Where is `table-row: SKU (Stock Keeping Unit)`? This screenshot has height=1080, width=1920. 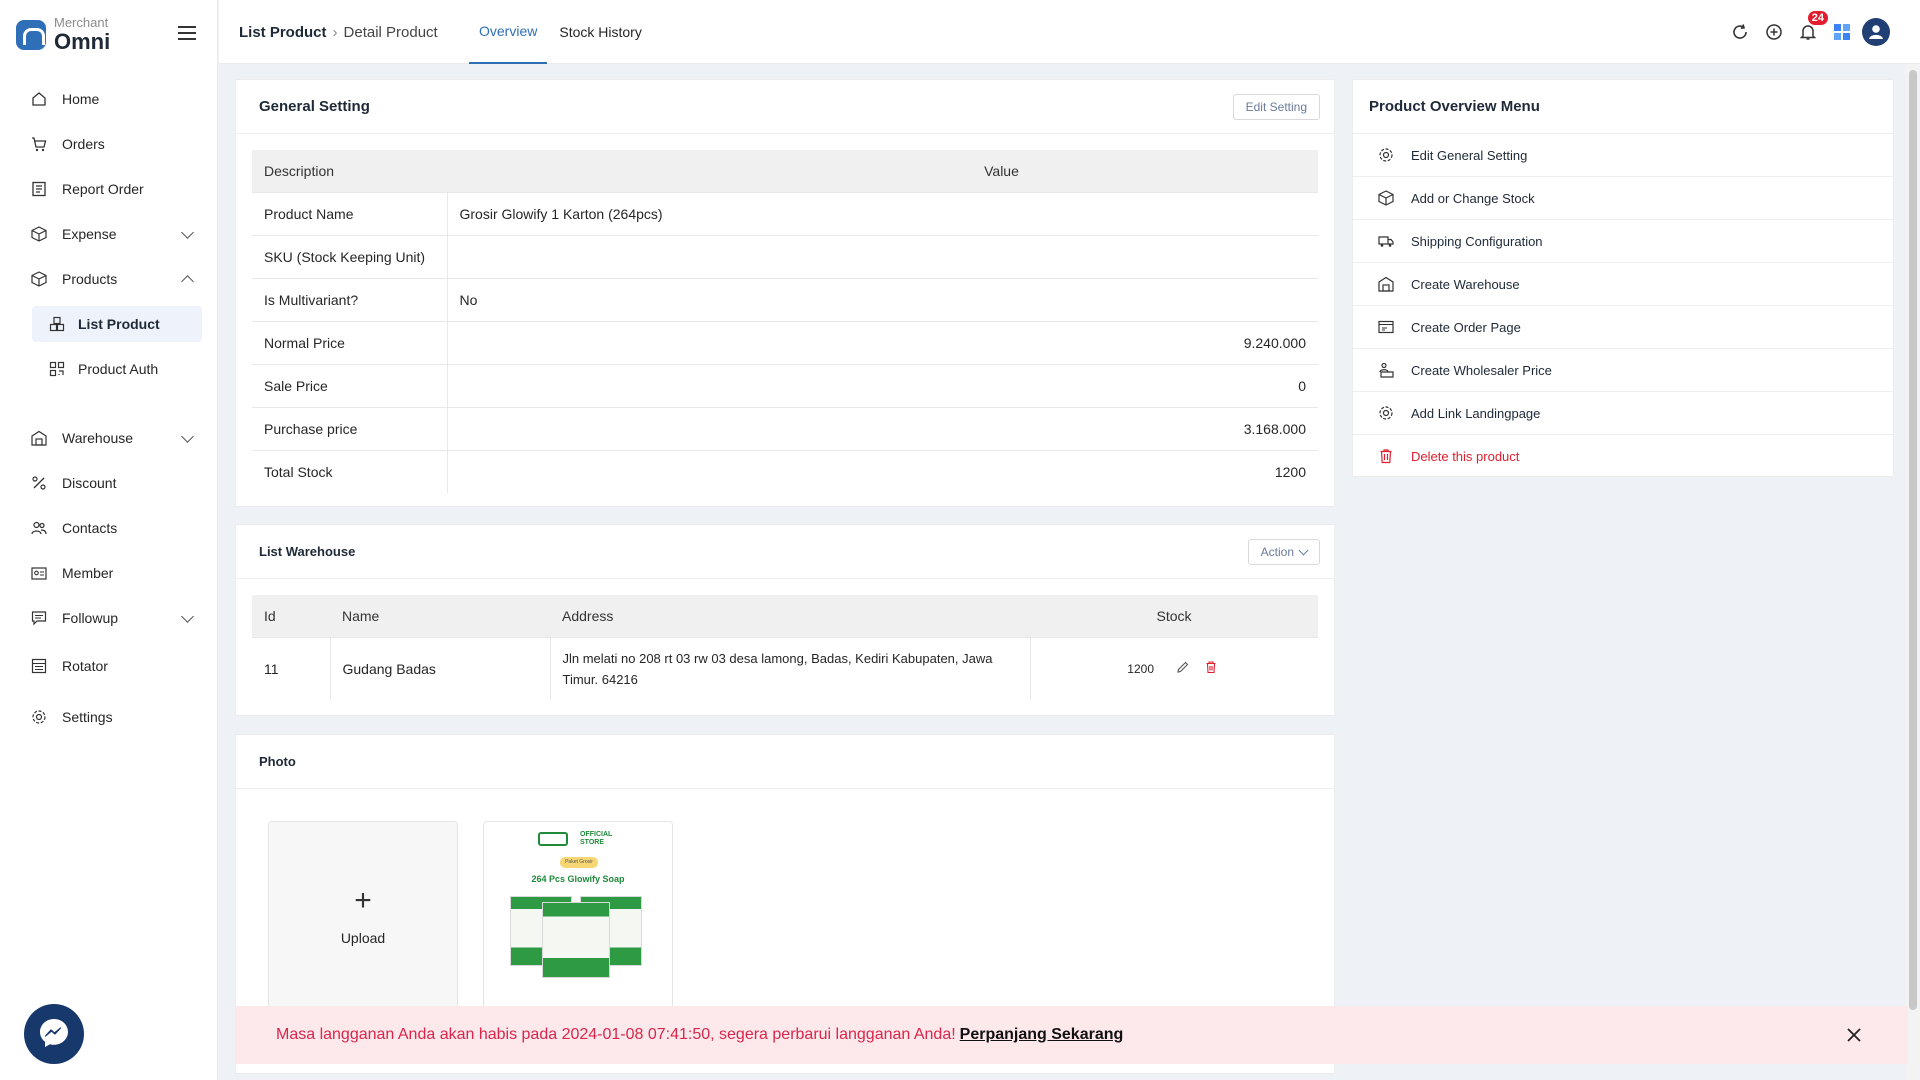
table-row: SKU (Stock Keeping Unit) is located at coordinates (785, 256).